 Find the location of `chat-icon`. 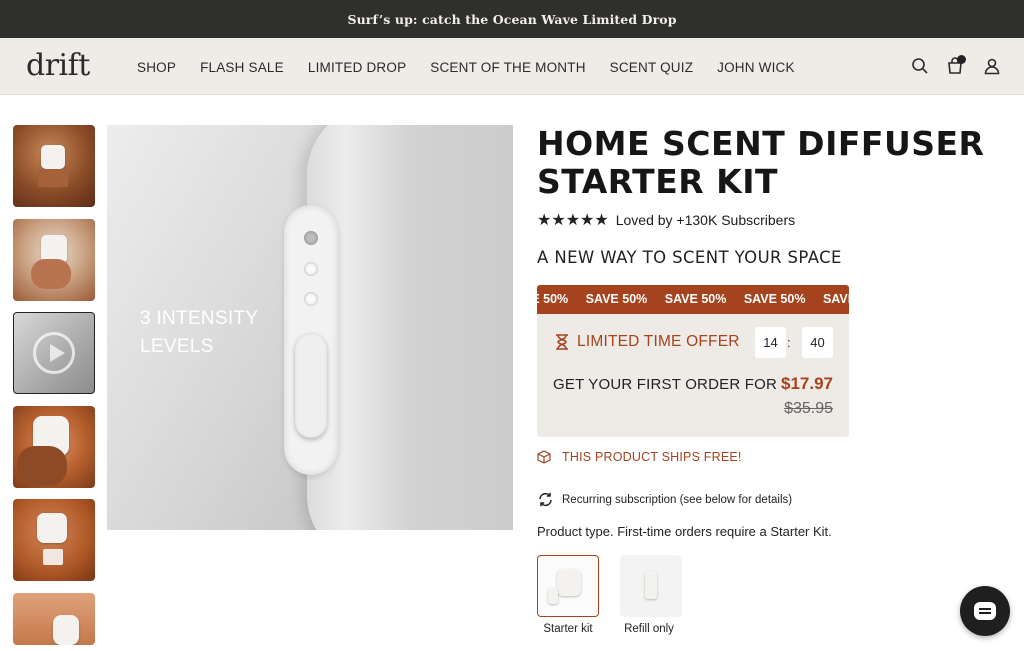

chat-icon is located at coordinates (985, 611).